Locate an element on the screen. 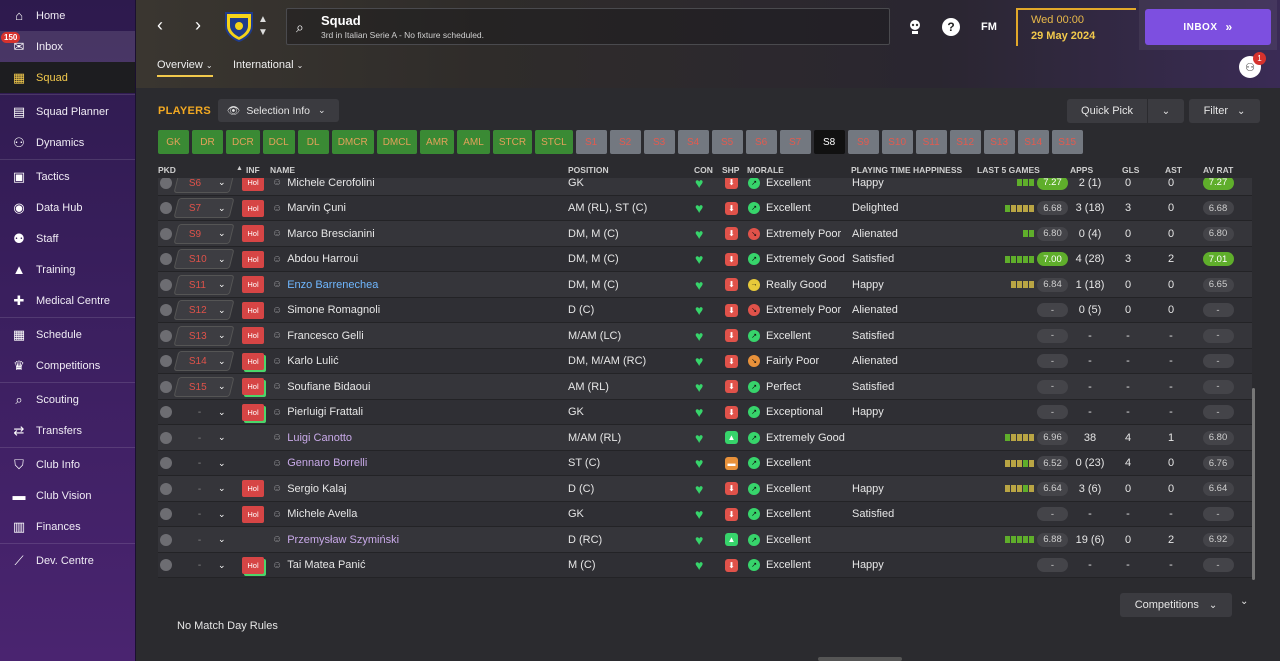  position-button-aml: AML is located at coordinates (473, 142).